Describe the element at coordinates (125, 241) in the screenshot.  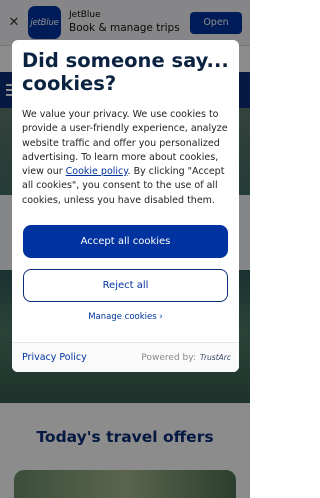
I see `accept-all-cookies-button: Accept all cookies` at that location.